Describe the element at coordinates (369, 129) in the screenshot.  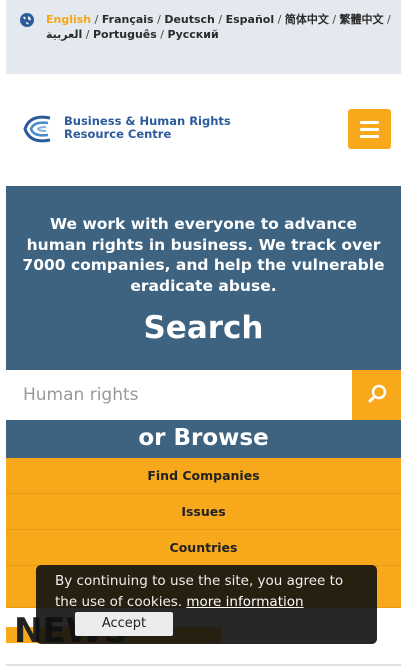
I see `hamburger-menu-button` at that location.